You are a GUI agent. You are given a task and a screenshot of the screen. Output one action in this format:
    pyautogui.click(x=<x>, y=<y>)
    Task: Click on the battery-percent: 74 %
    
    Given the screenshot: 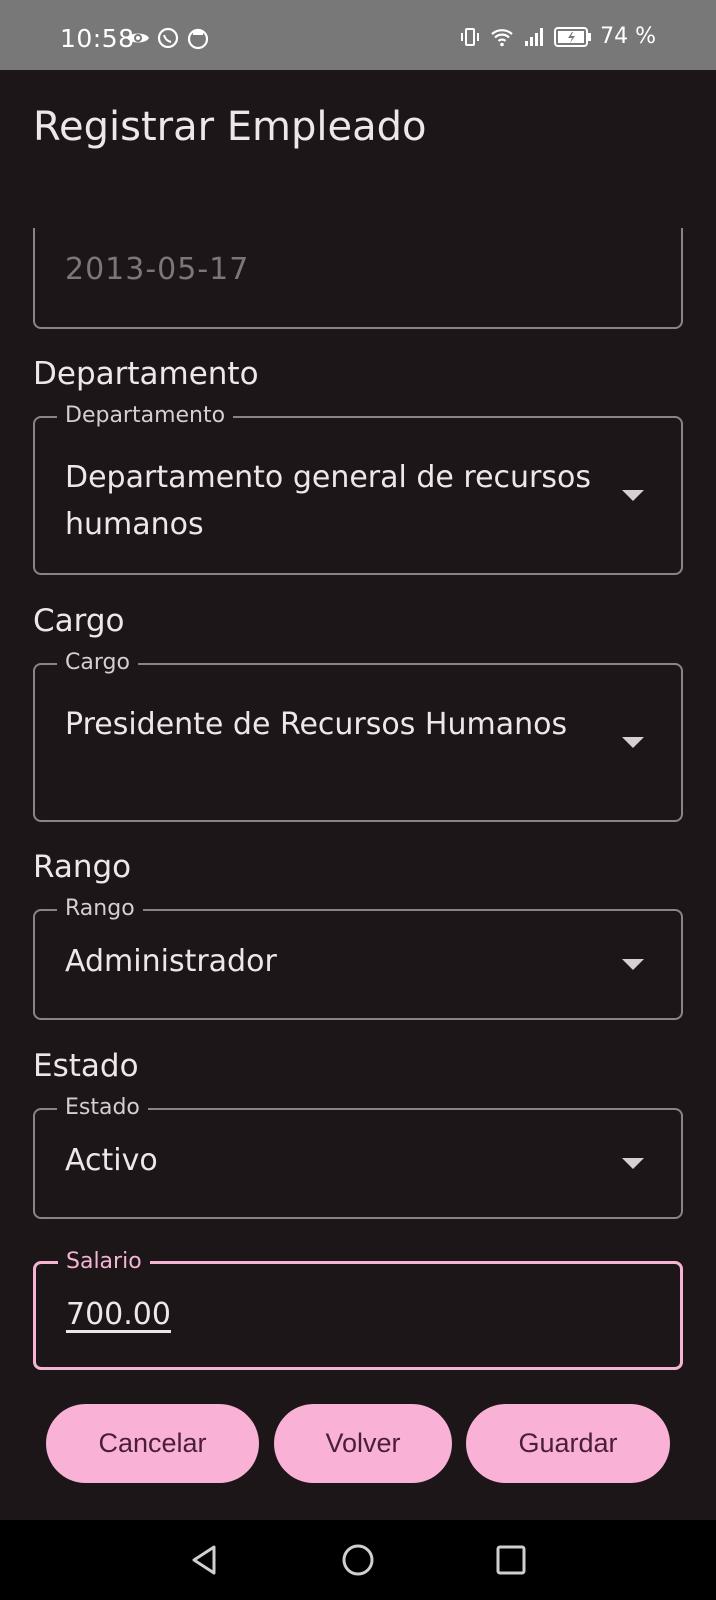 What is the action you would take?
    pyautogui.click(x=628, y=36)
    